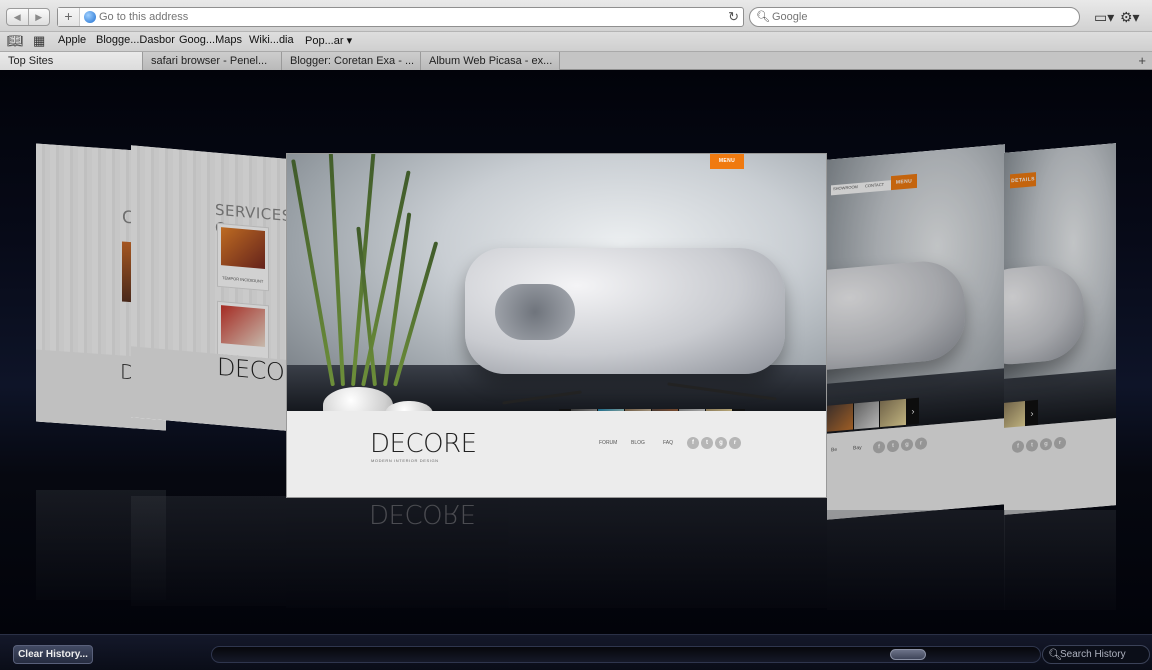  What do you see at coordinates (15, 41) in the screenshot?
I see `reading-list-icon: 📖︎` at bounding box center [15, 41].